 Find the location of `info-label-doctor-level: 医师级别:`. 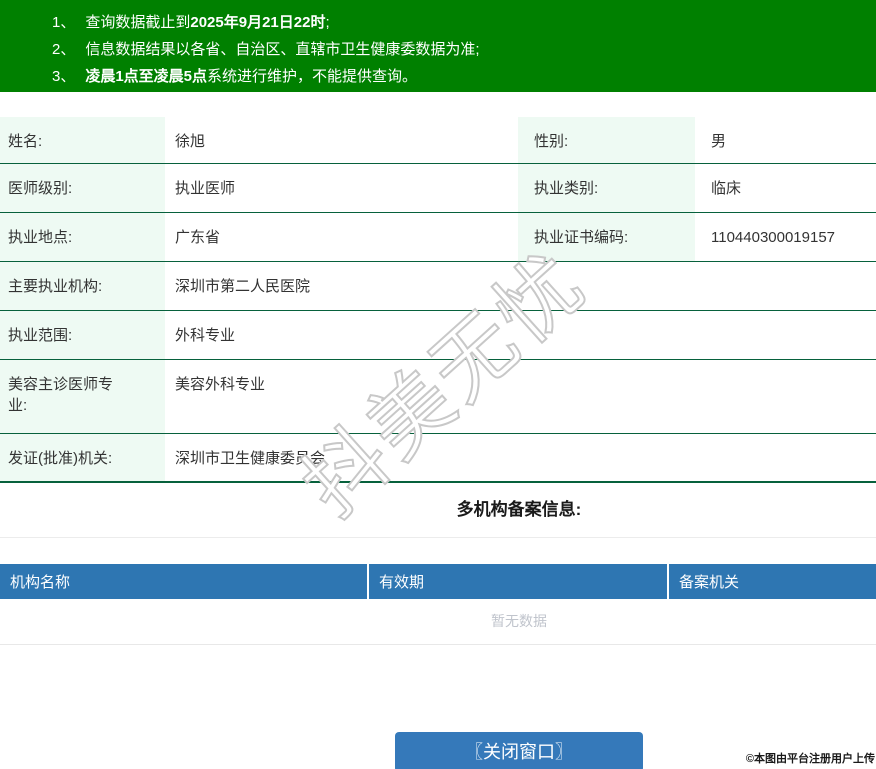

info-label-doctor-level: 医师级别: is located at coordinates (82, 187).